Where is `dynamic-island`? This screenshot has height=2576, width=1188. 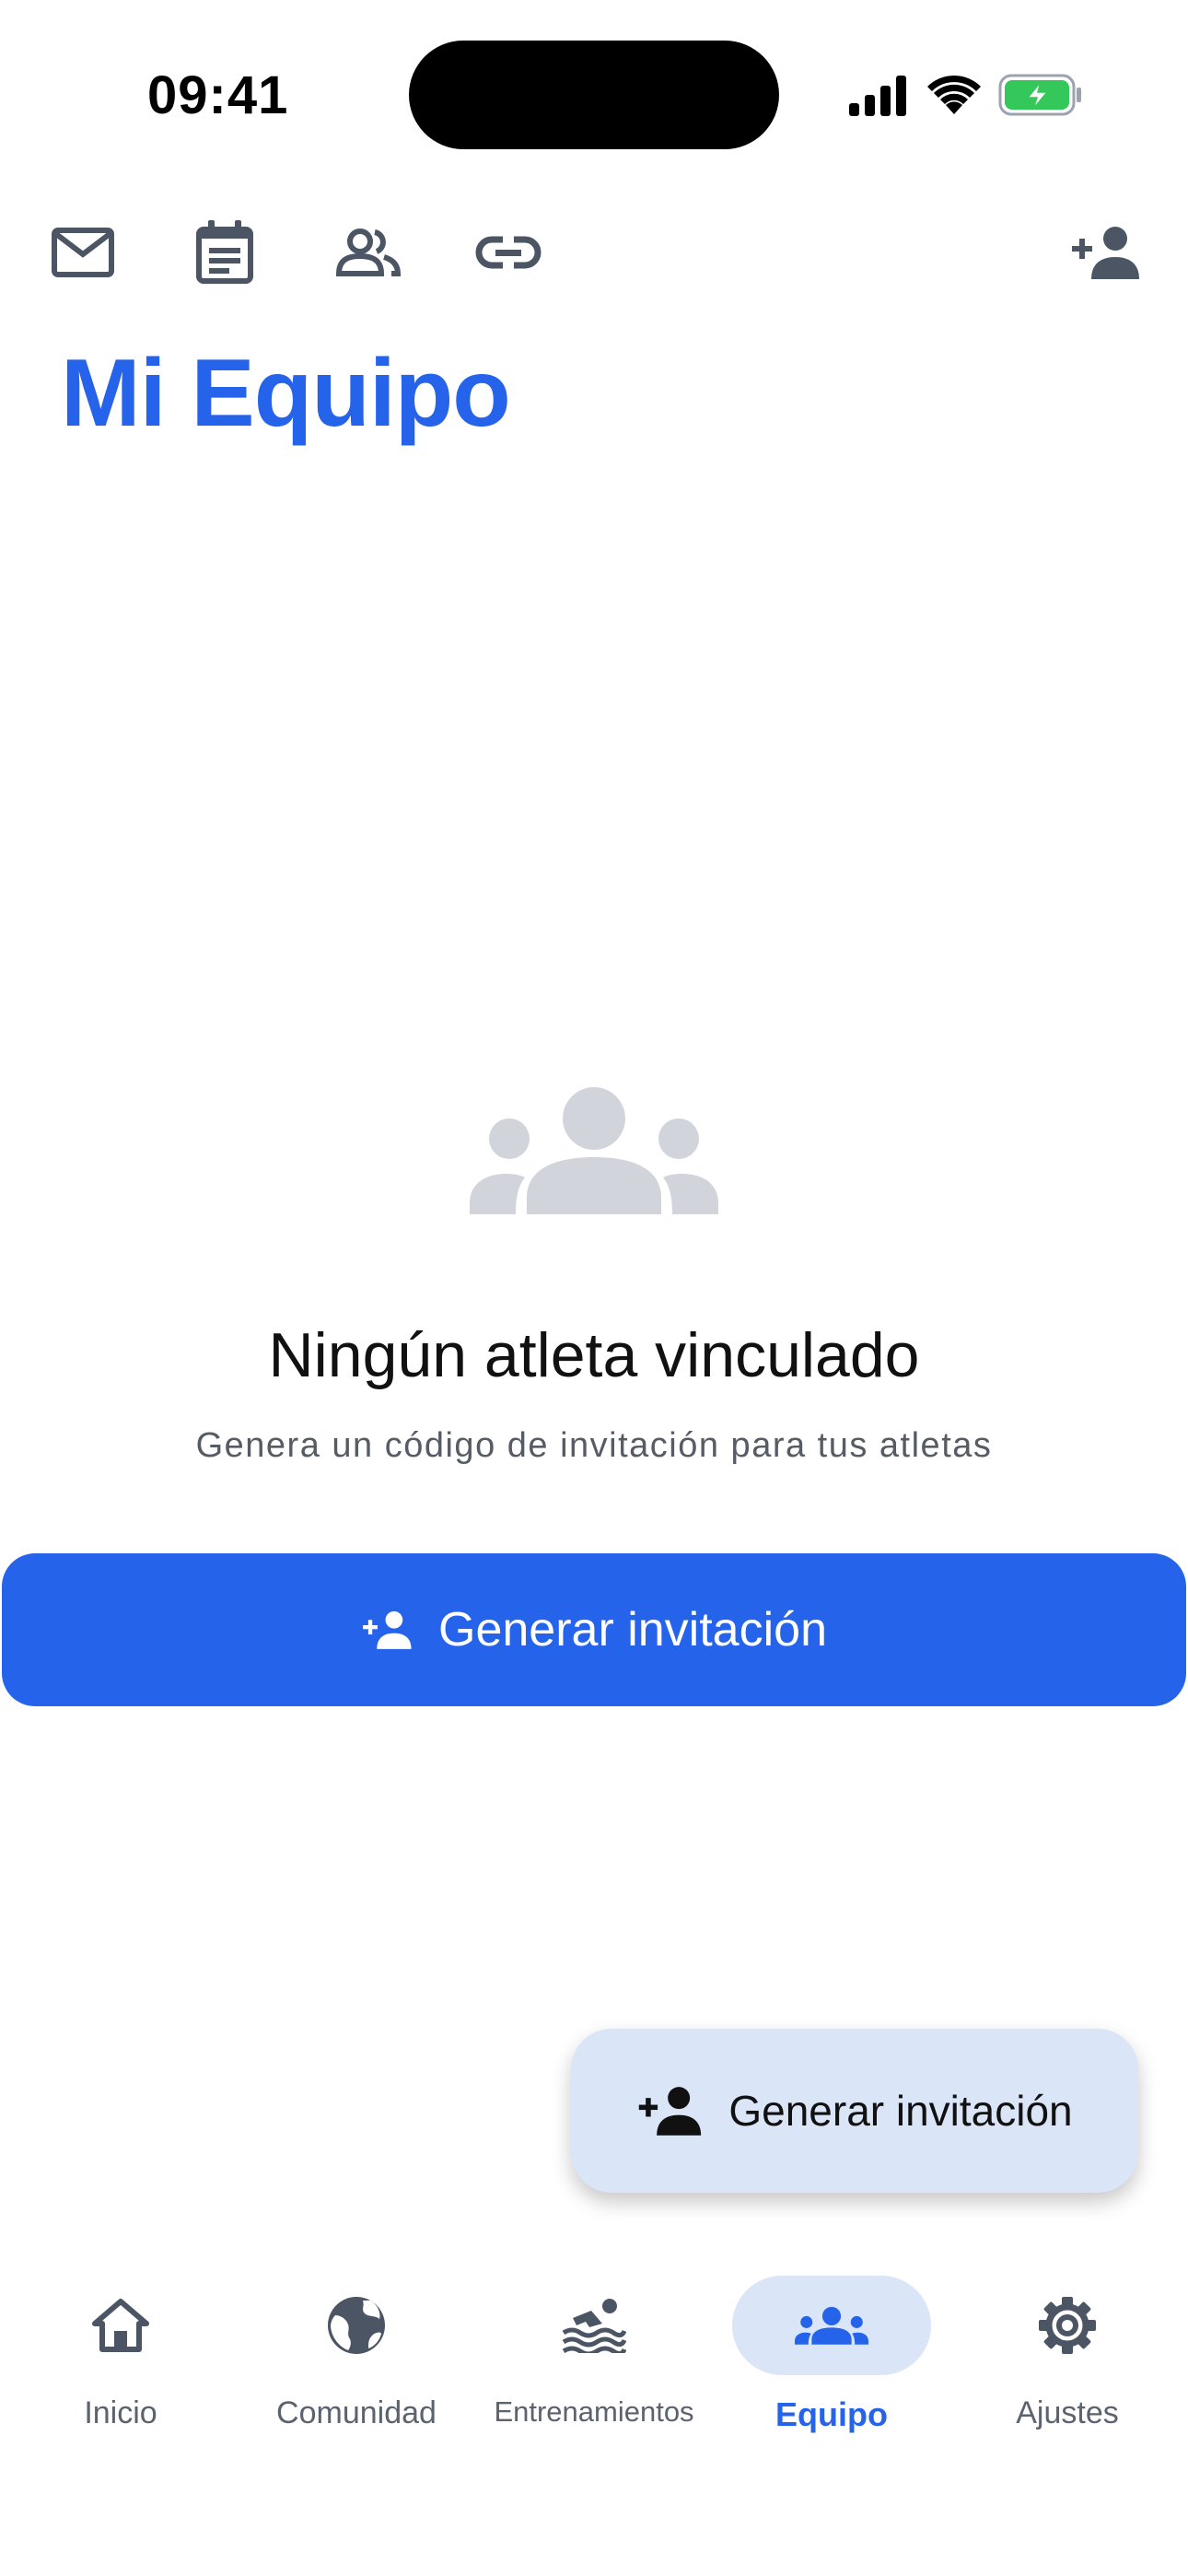 dynamic-island is located at coordinates (594, 95).